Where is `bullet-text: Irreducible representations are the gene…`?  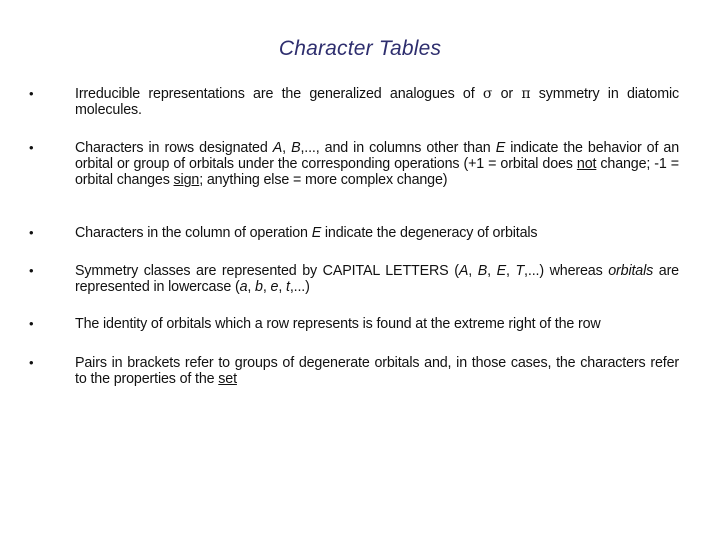
bullet-text: Irreducible representations are the gene… is located at coordinates (377, 102).